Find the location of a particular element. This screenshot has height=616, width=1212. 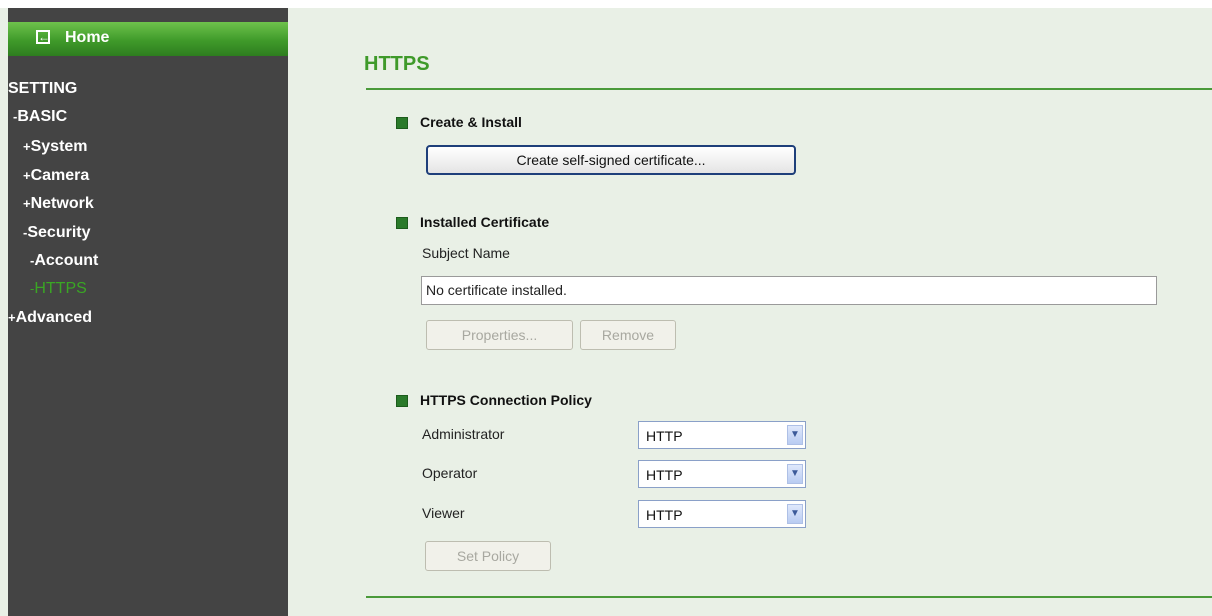

connection-policy-header: HTTPS Connection Policy is located at coordinates (506, 400).